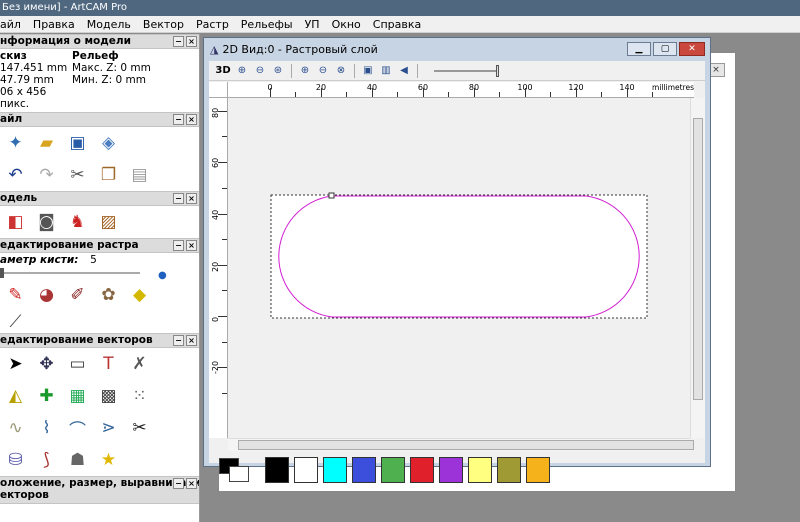  Describe the element at coordinates (99, 198) in the screenshot. I see `section-model-header: одель − ×` at that location.